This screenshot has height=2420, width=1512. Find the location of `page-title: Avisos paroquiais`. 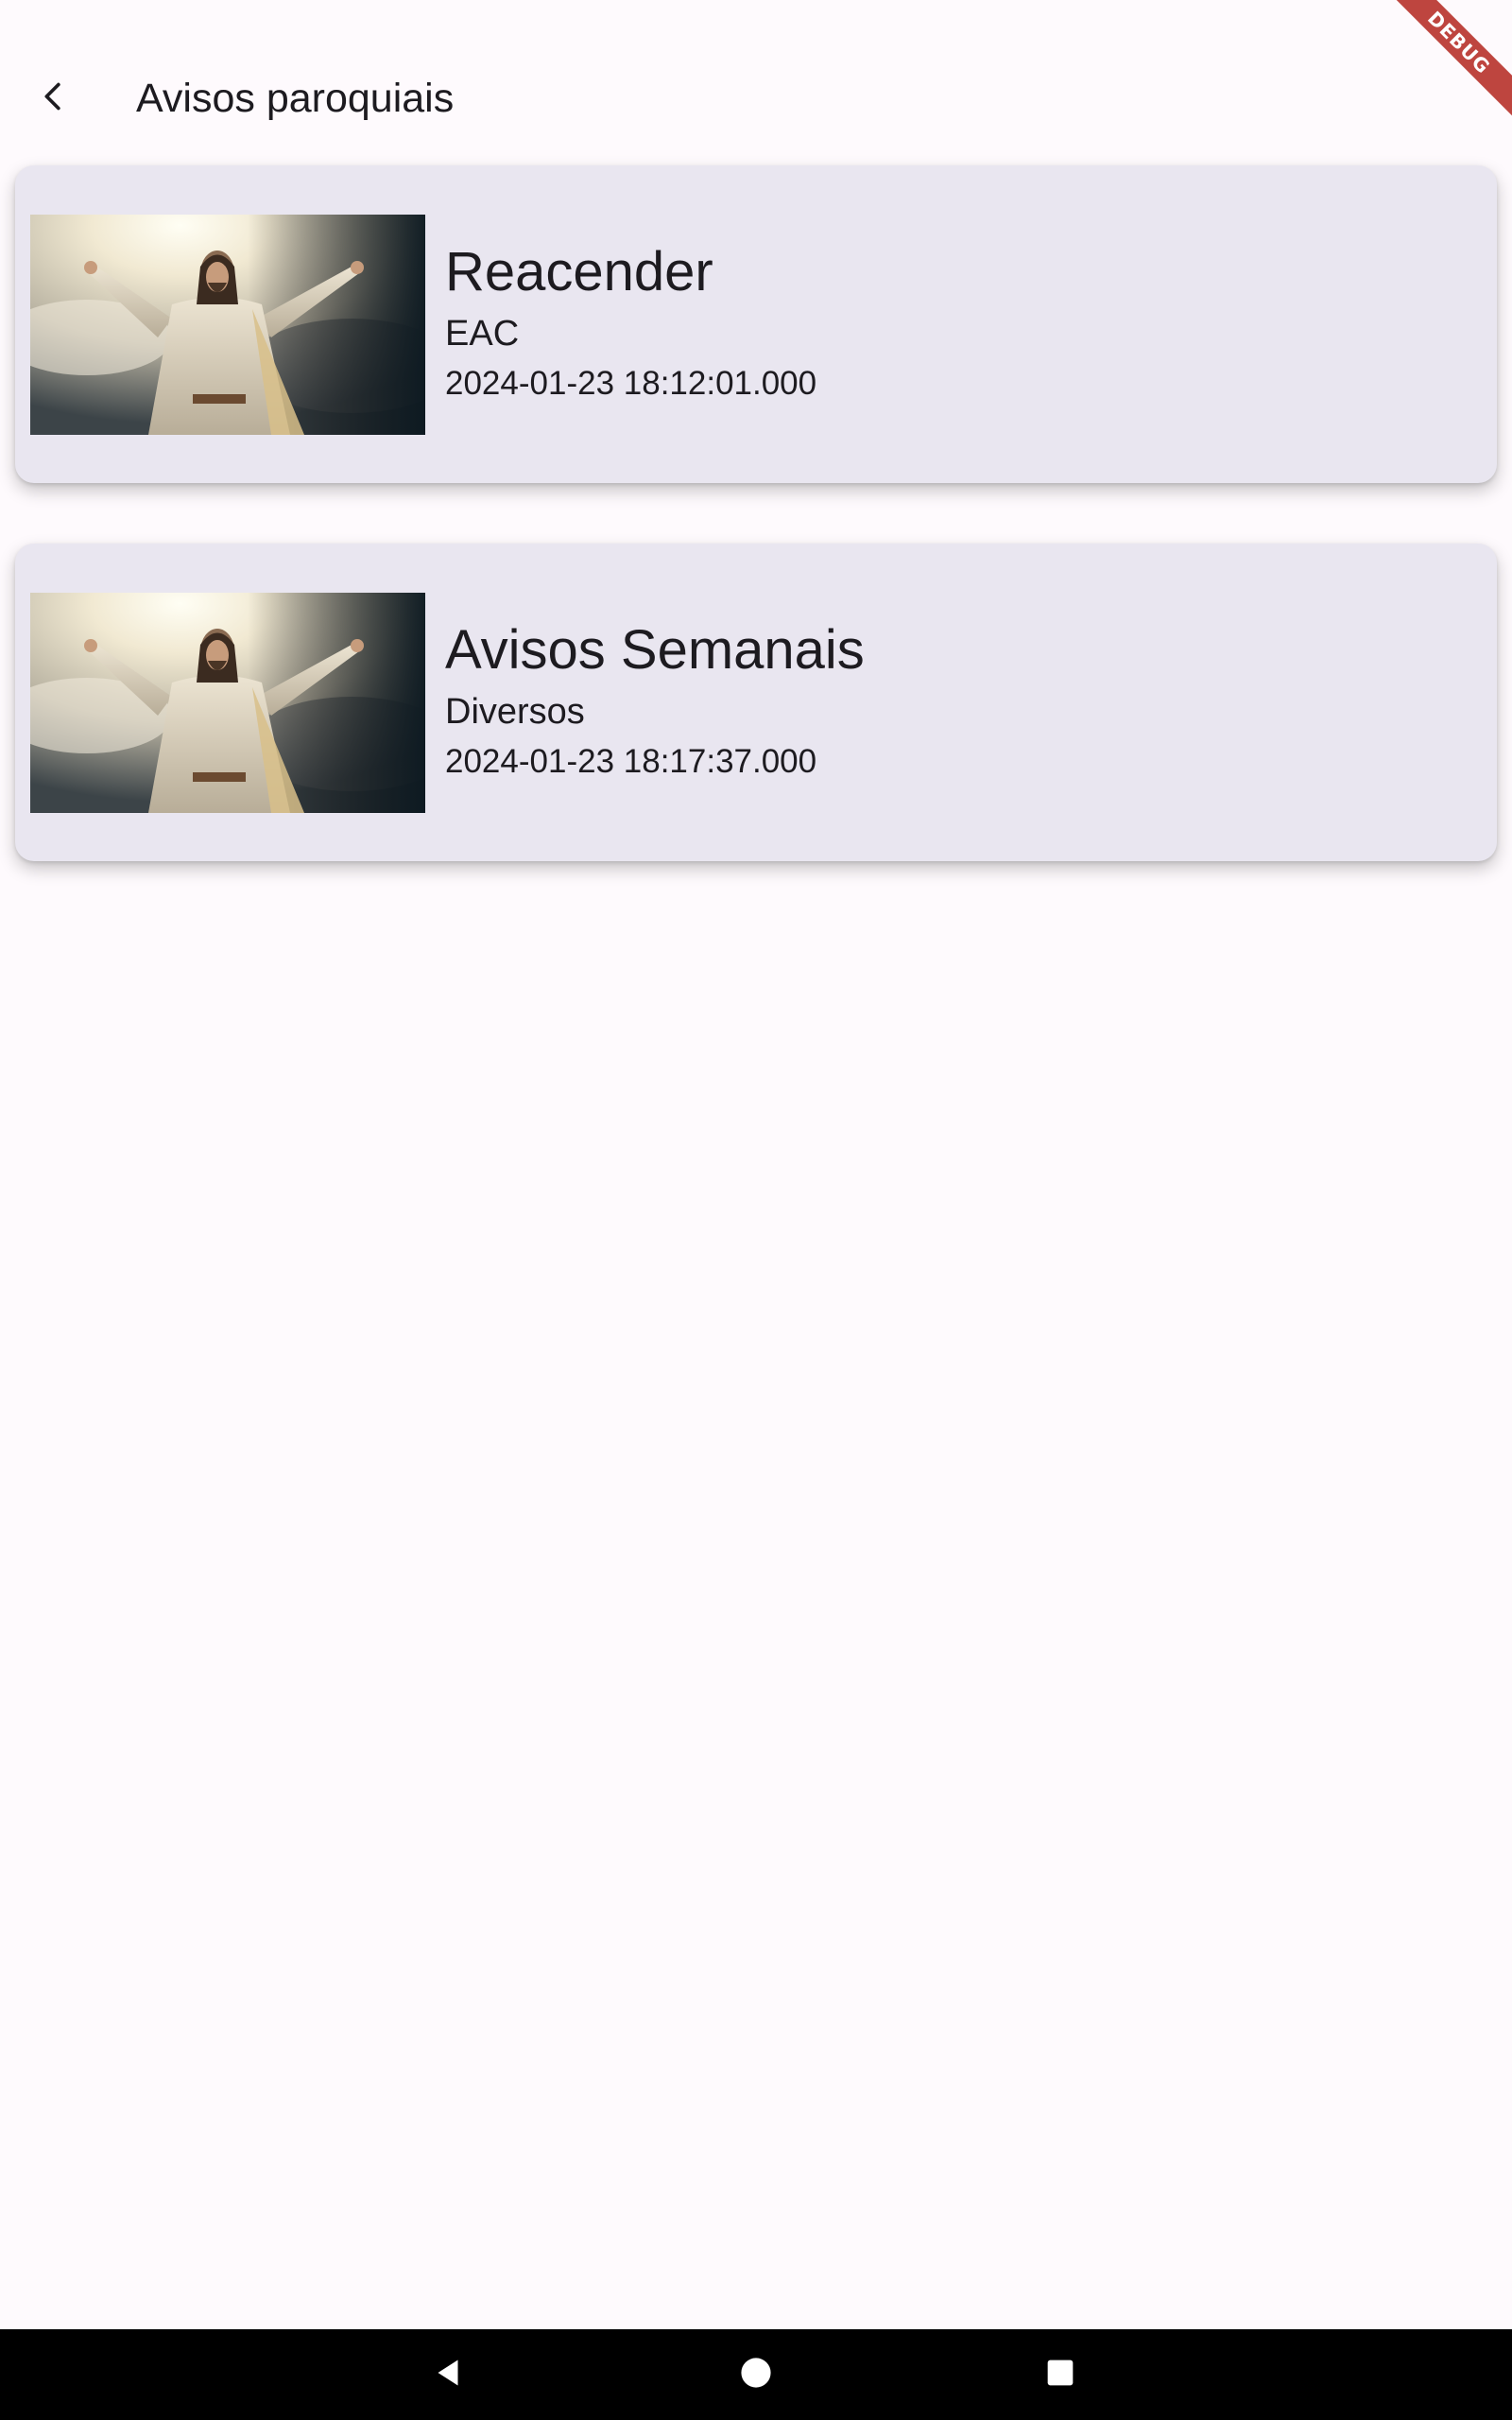

page-title: Avisos paroquiais is located at coordinates (295, 99).